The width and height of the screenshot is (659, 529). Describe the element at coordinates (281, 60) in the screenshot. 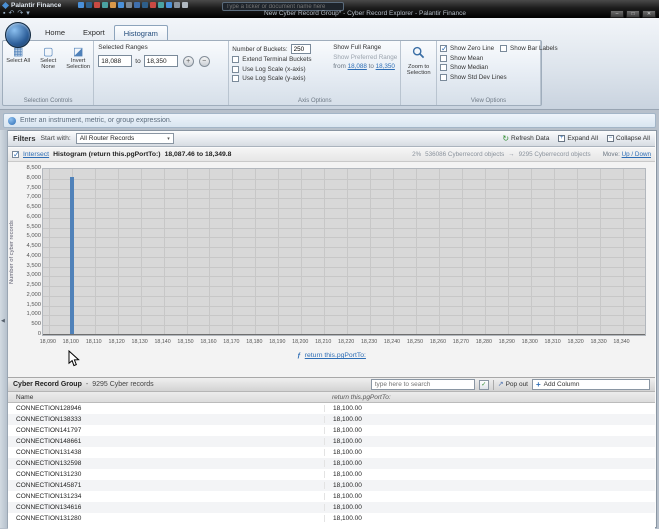

I see `axis-option-checkbox: Extend Terminal Buckets` at that location.